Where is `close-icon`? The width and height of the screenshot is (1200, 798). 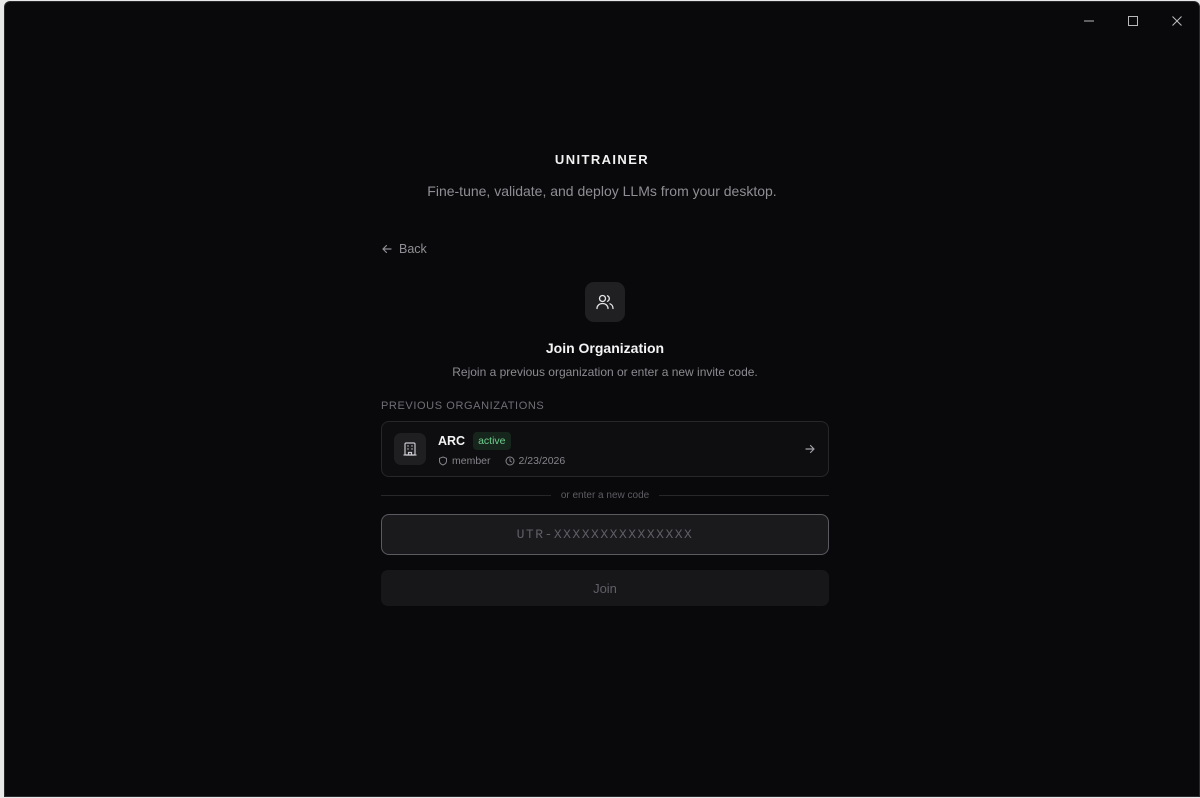
close-icon is located at coordinates (1177, 21).